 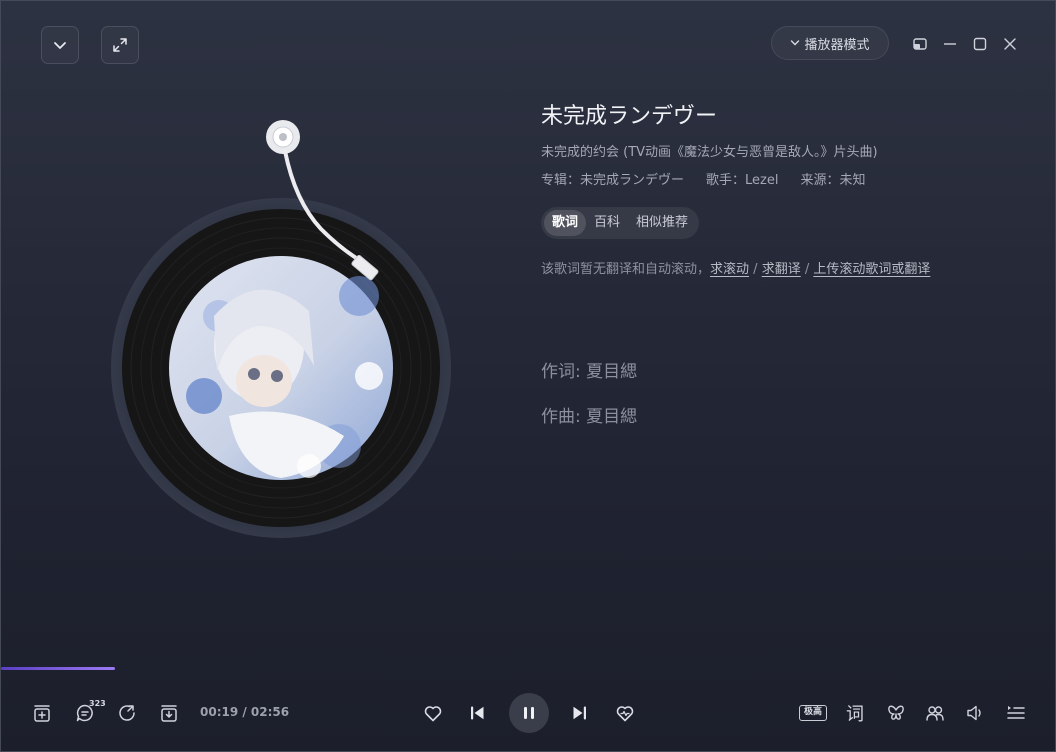 I want to click on info-tabs: 歌词 百科 相似推荐, so click(x=620, y=223).